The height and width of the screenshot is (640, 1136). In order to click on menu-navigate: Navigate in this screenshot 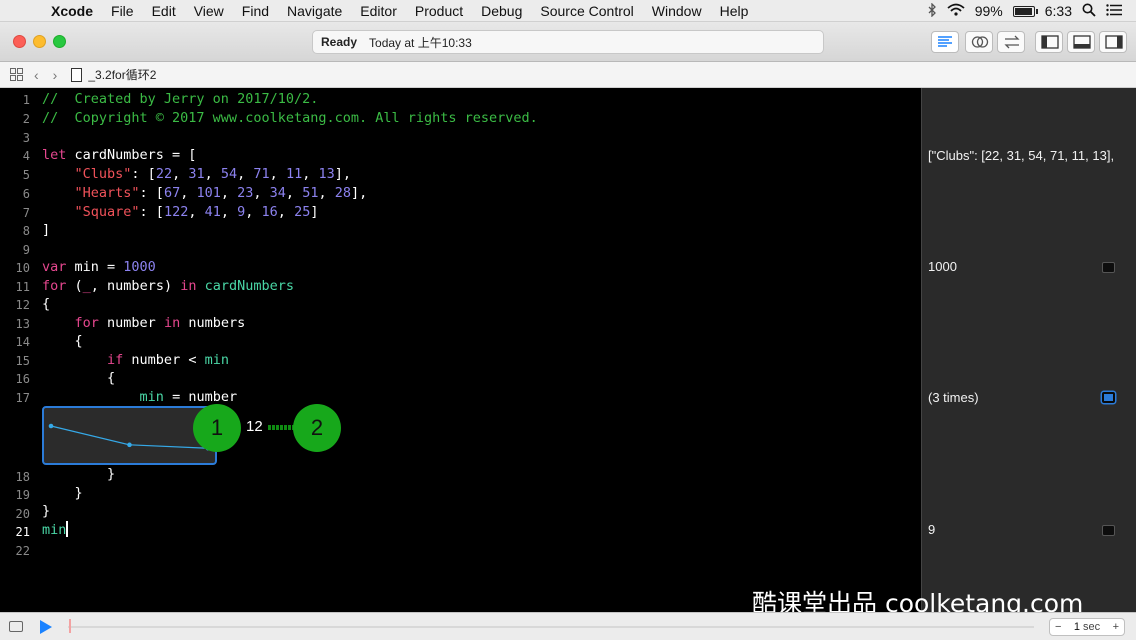, I will do `click(314, 11)`.